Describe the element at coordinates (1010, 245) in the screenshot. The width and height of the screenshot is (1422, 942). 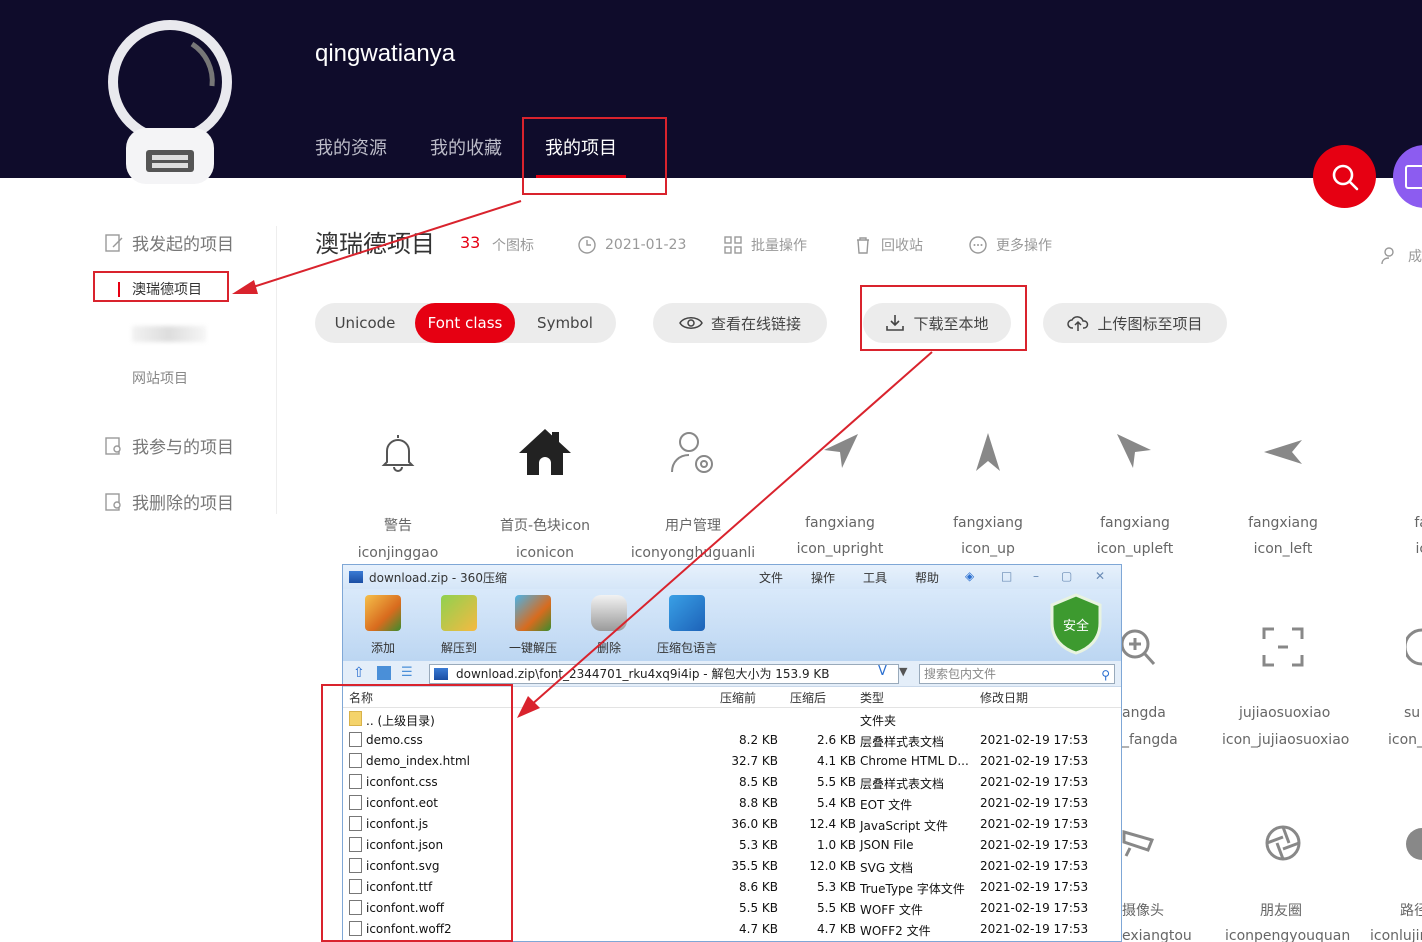
I see `more-ops-button: 更多操作` at that location.